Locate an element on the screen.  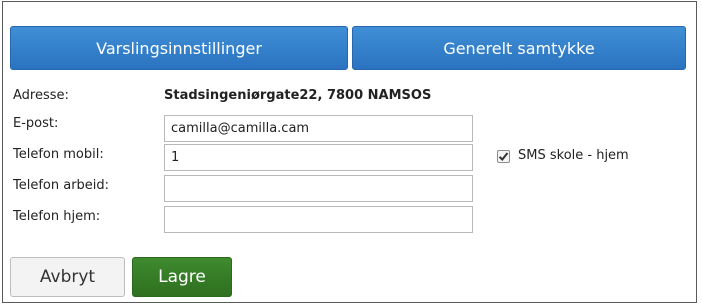
email-field is located at coordinates (318, 128).